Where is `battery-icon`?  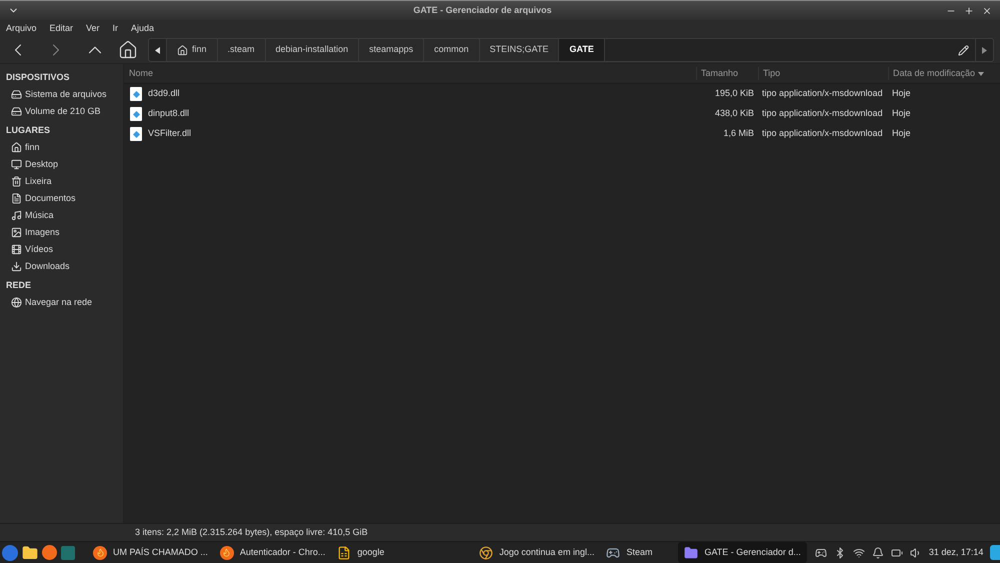
battery-icon is located at coordinates (896, 552).